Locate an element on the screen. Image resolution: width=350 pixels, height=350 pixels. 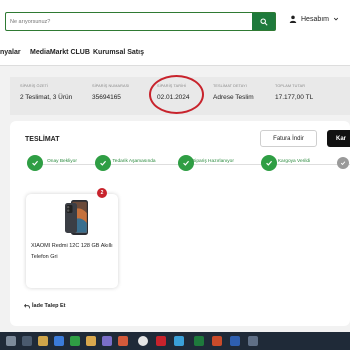
app-icon-blue is located at coordinates (179, 341).